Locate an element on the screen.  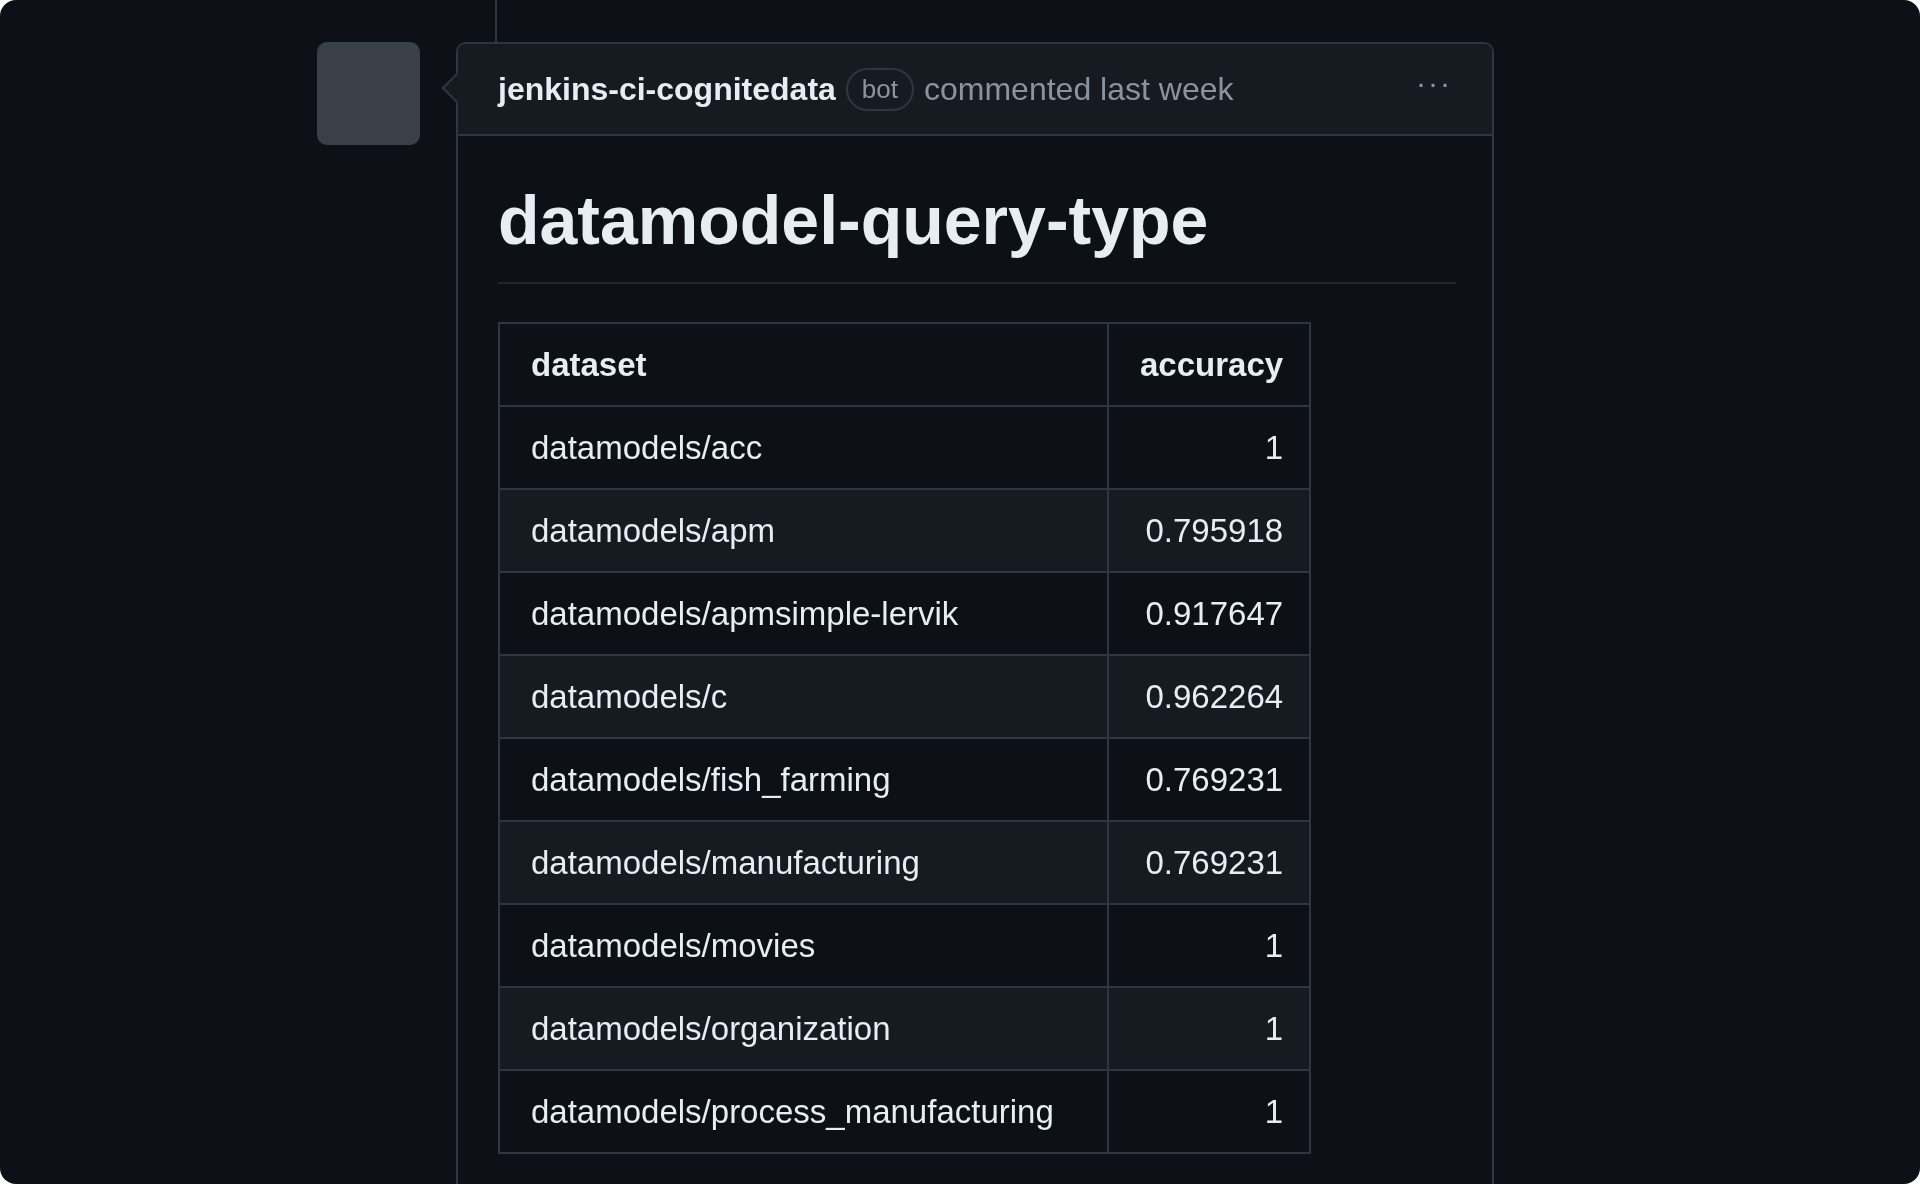
bot-label: bot is located at coordinates (879, 89).